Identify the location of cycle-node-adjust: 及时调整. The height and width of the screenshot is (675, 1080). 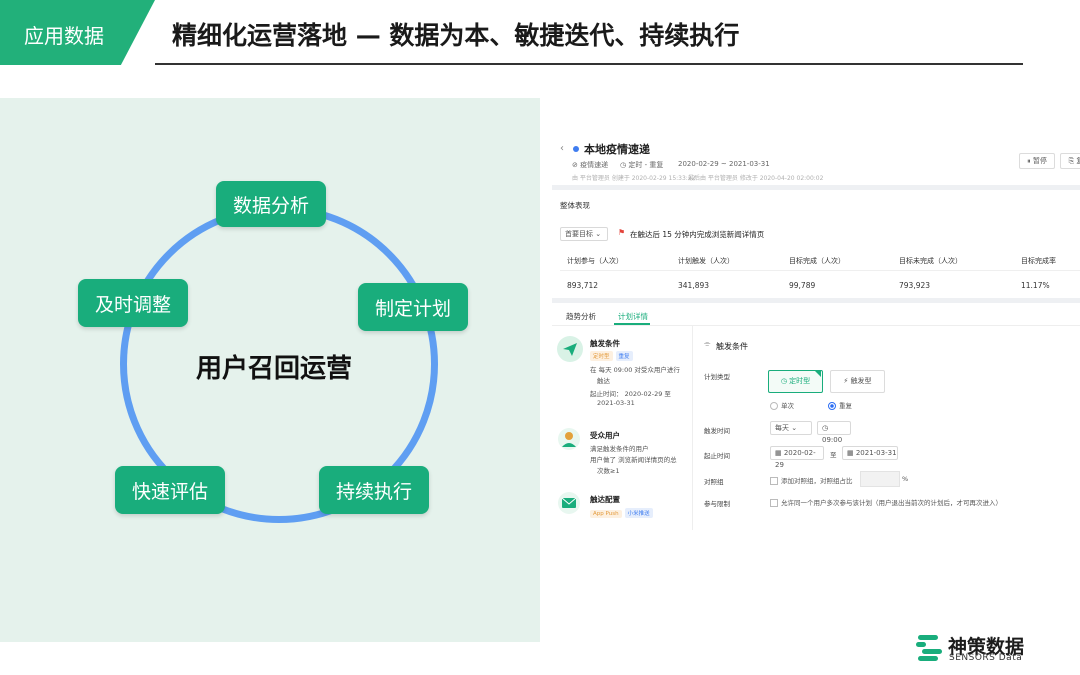
(133, 303).